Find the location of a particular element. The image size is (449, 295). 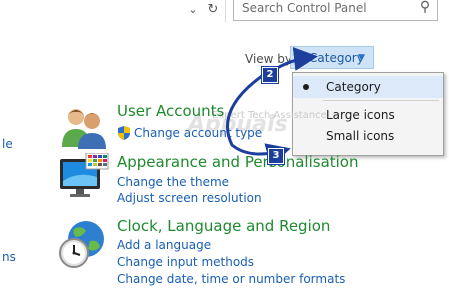

arrow-to-small-icons is located at coordinates (258, 120).